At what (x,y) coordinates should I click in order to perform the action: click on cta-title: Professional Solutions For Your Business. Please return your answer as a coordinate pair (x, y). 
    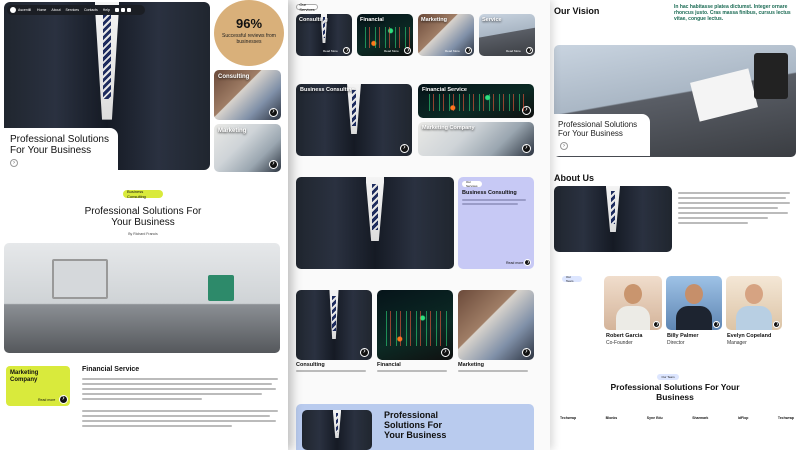
    Looking at the image, I should click on (415, 425).